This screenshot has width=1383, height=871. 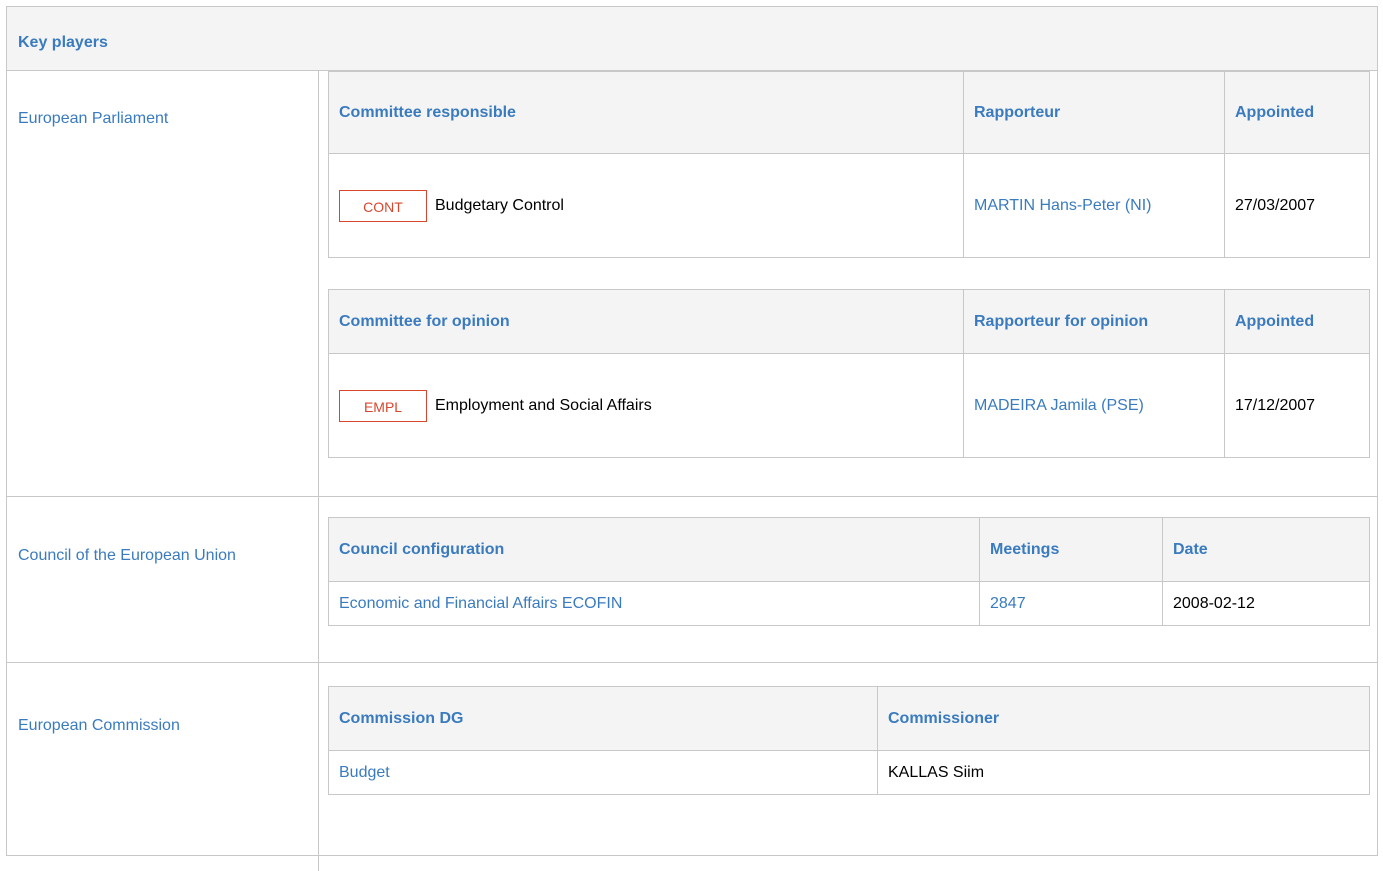 I want to click on council-link: Council of the European Union, so click(x=127, y=556).